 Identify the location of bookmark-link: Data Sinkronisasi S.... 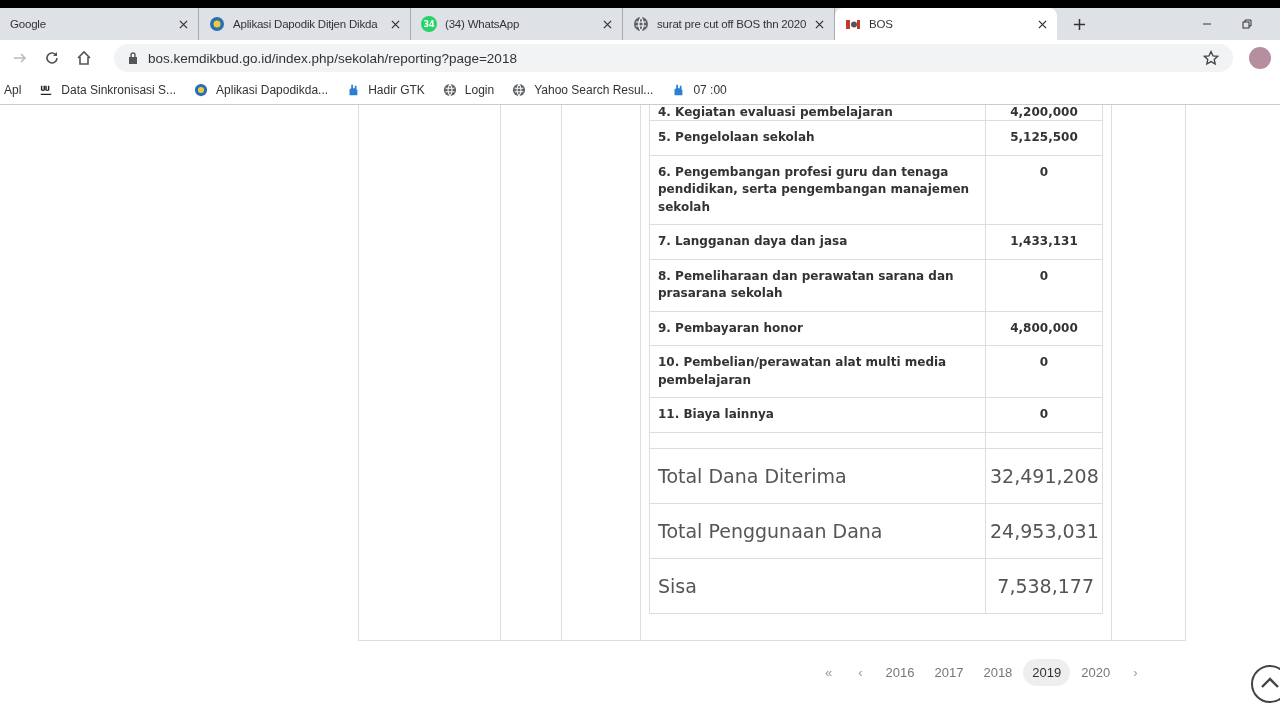
(119, 90).